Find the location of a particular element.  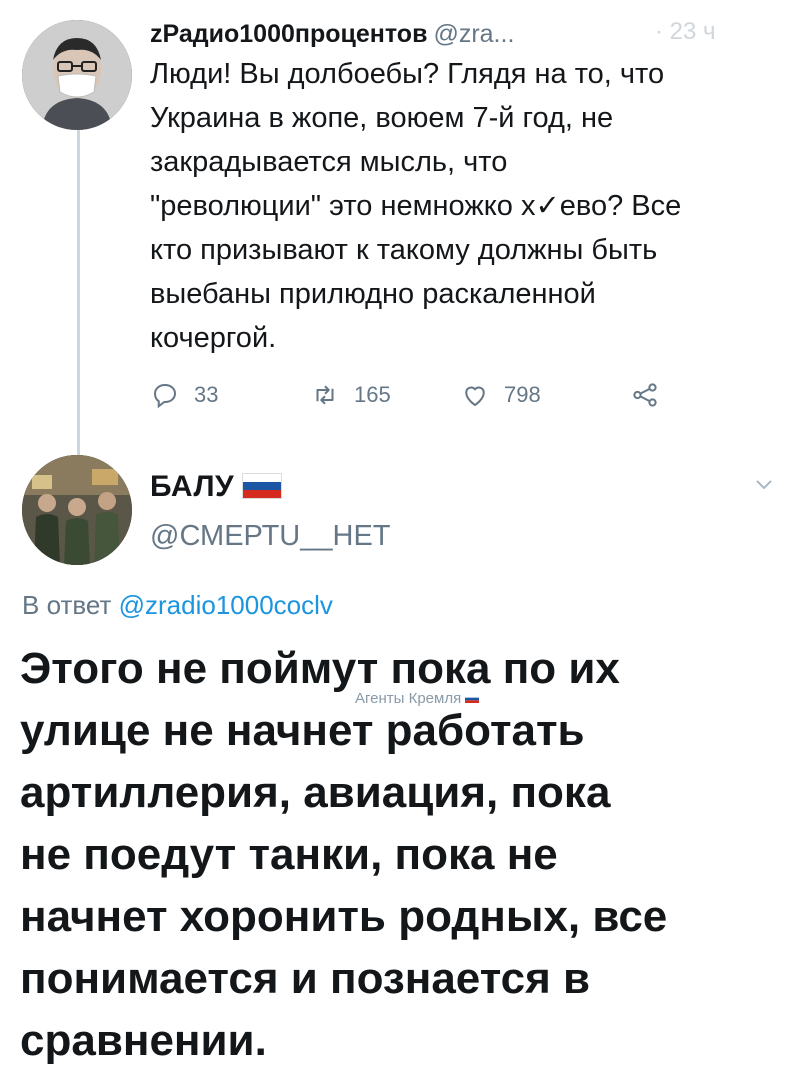

russian-flag-icon is located at coordinates (262, 486).